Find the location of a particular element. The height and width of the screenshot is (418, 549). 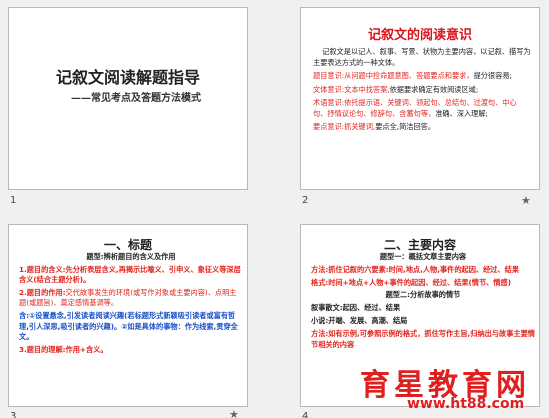

slide-4-title: 二、主要内容 is located at coordinates (419, 245).